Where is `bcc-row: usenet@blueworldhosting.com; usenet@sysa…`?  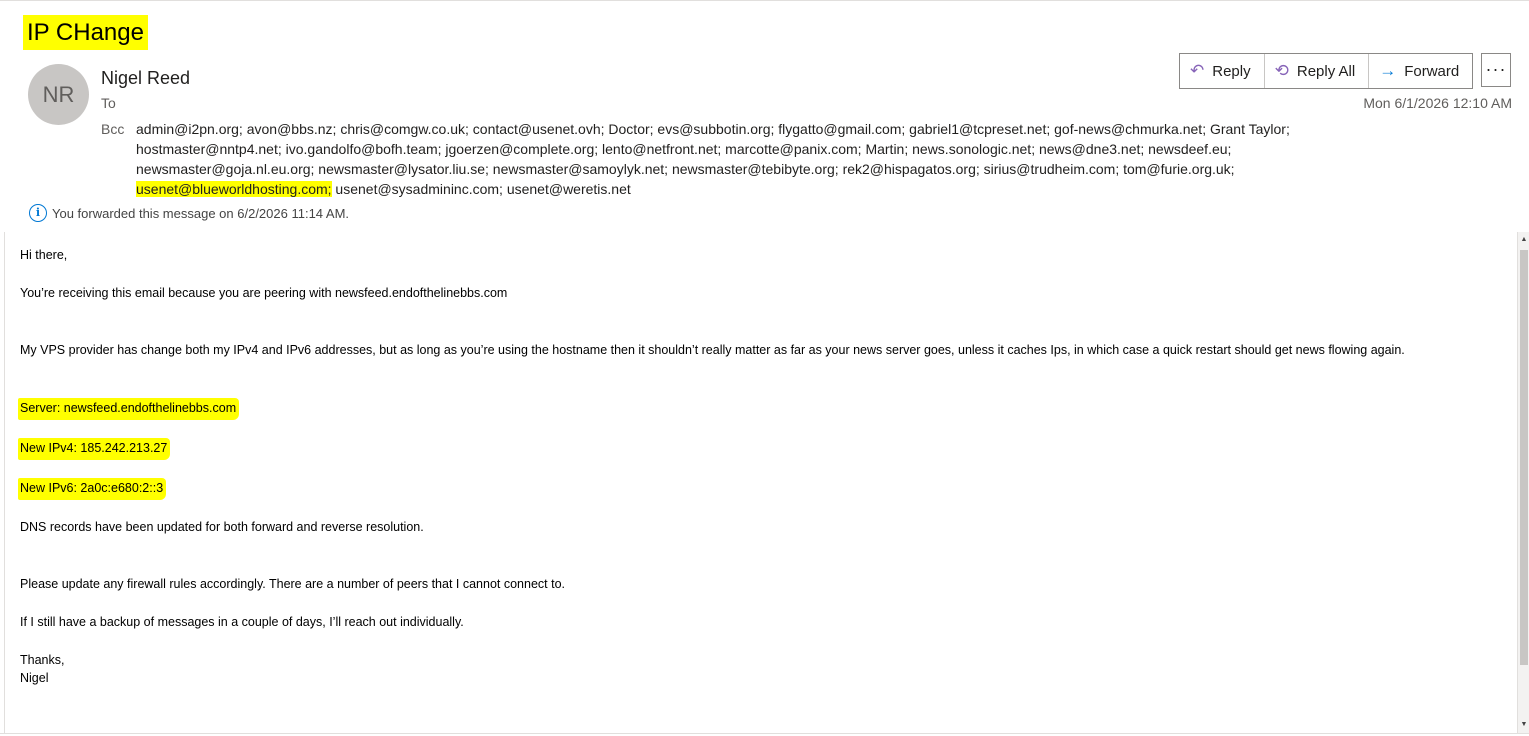 bcc-row: usenet@blueworldhosting.com; usenet@sysa… is located at coordinates (751, 189).